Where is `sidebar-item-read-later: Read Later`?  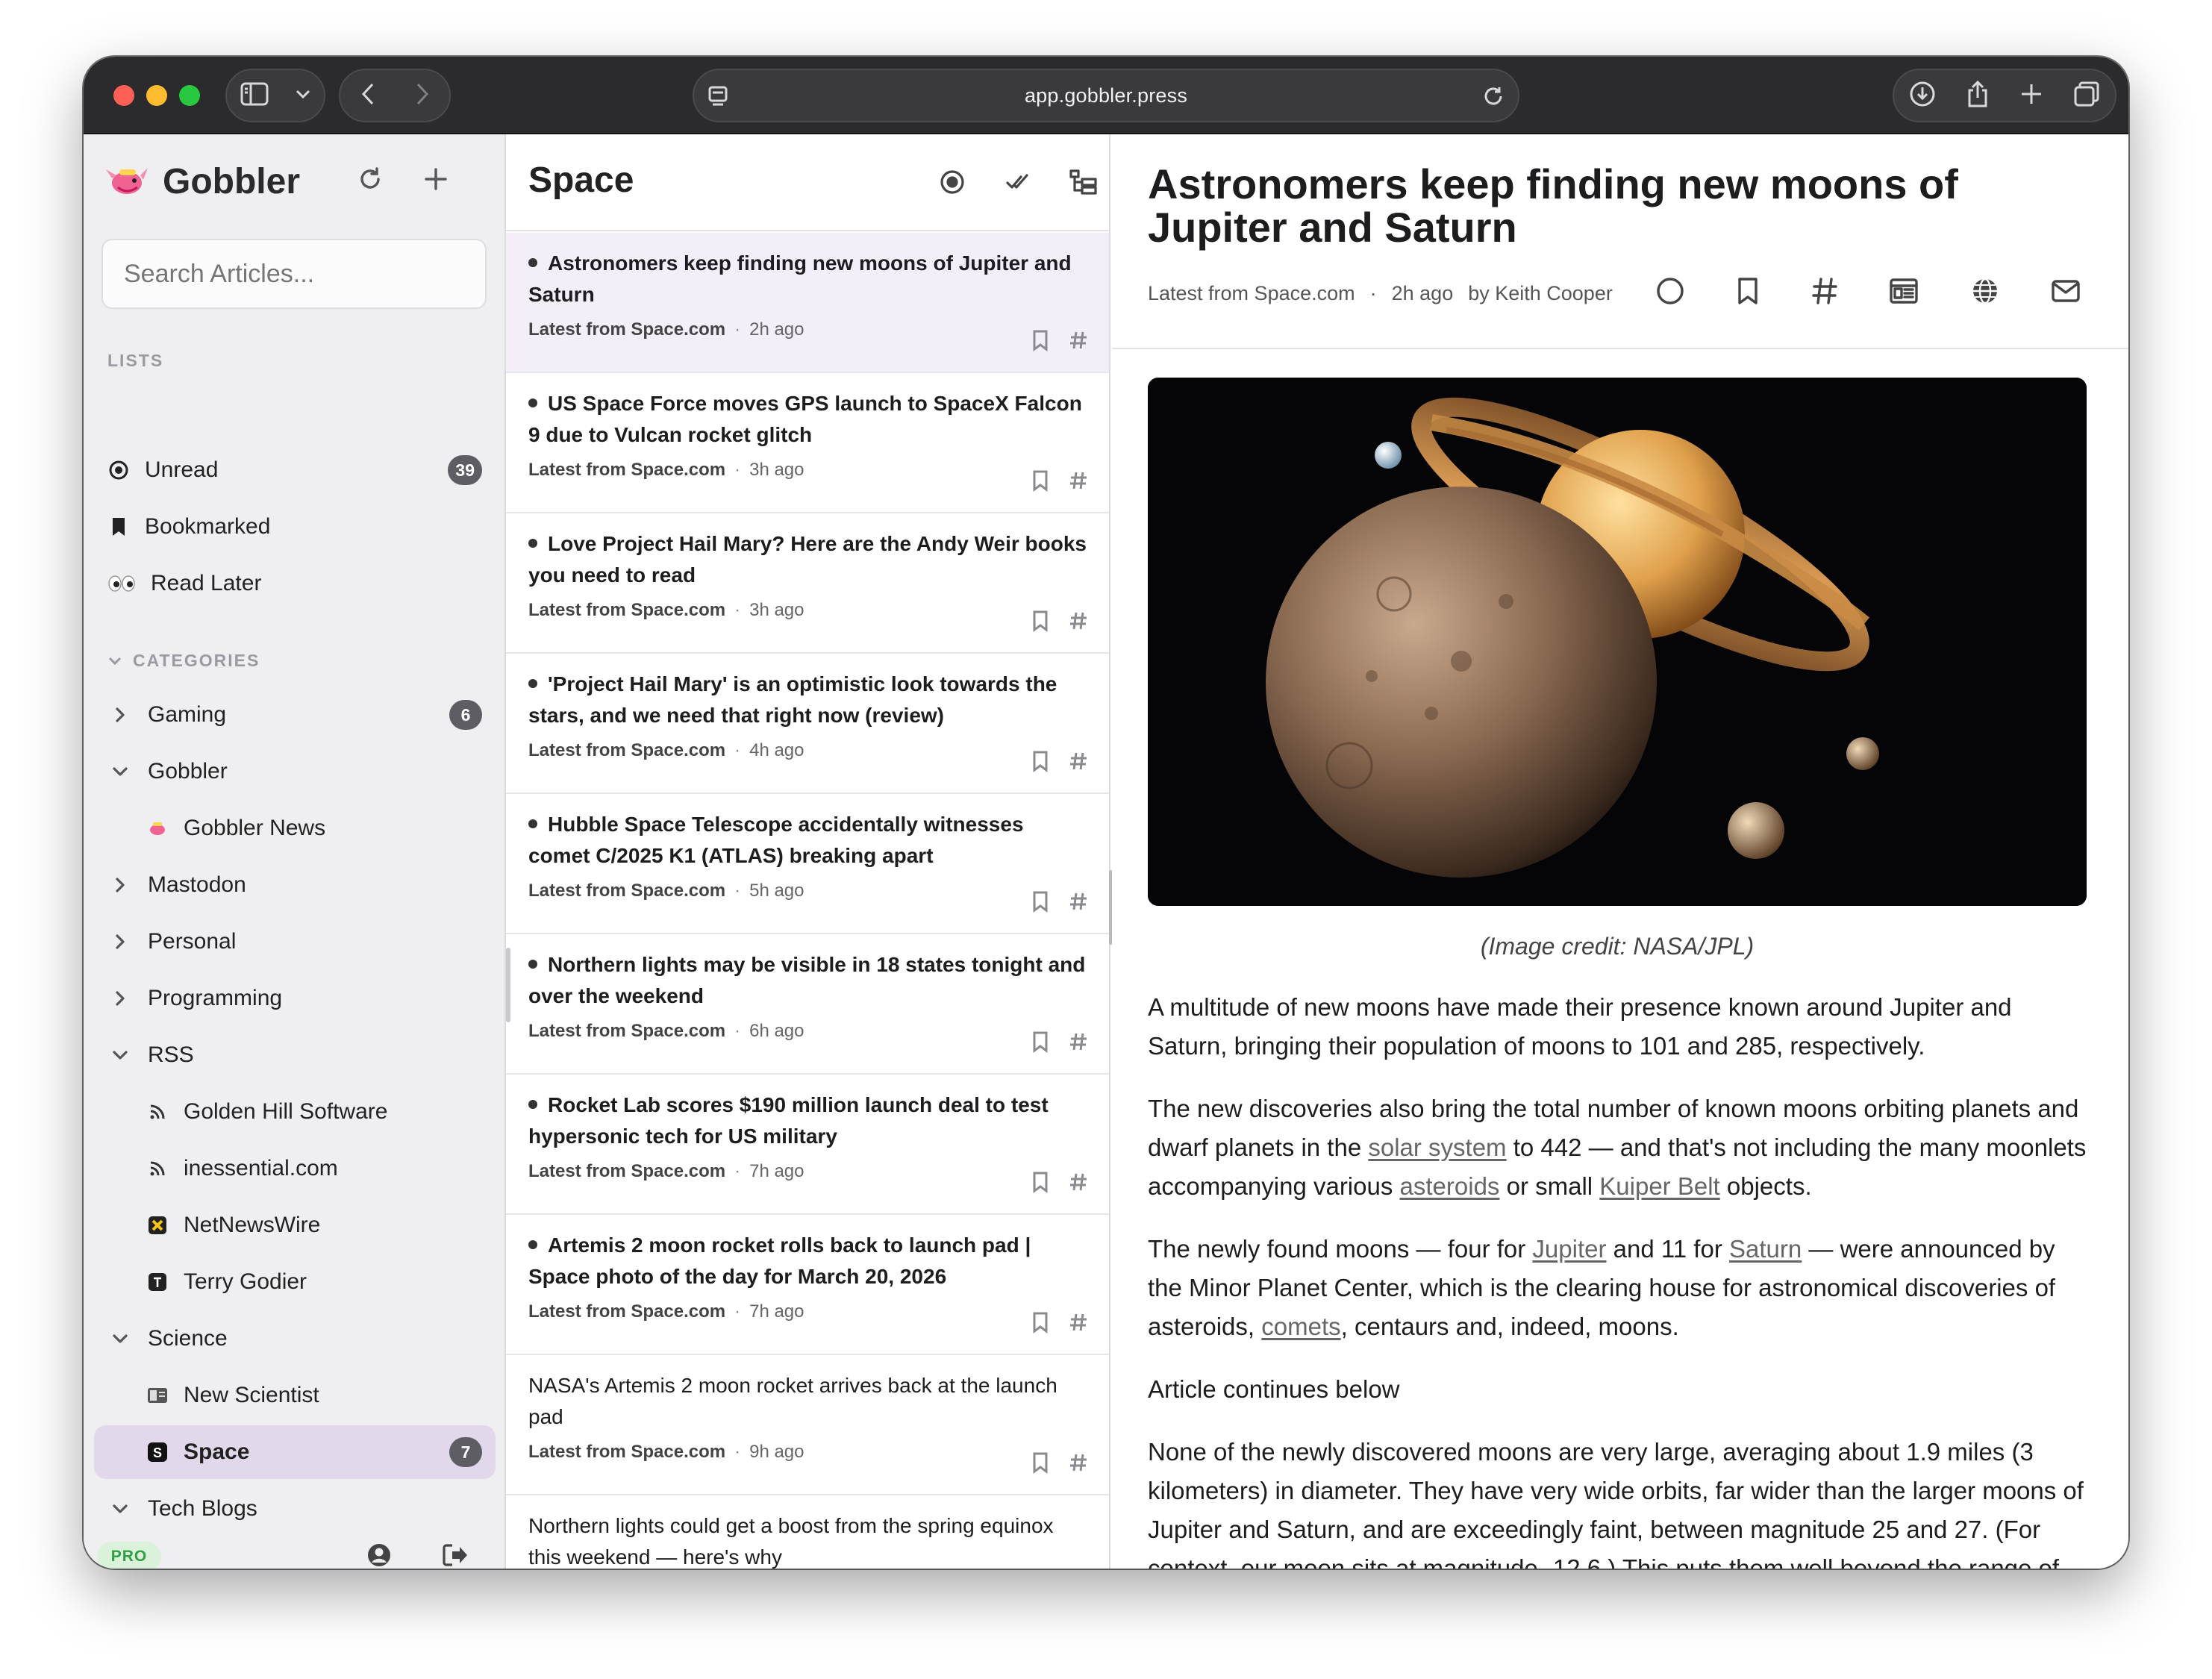 sidebar-item-read-later: Read Later is located at coordinates (295, 583).